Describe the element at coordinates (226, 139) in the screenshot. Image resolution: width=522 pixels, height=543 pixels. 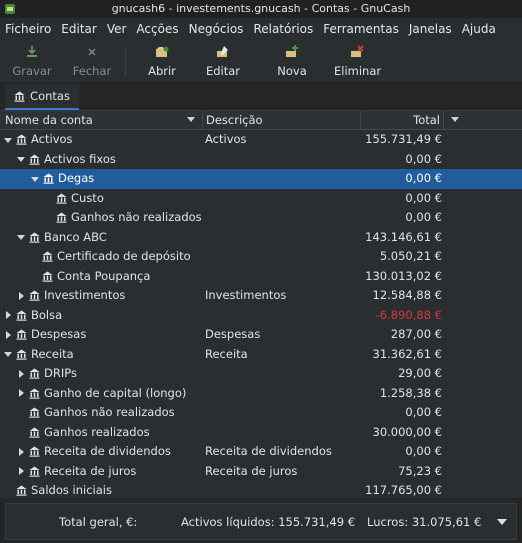
I see `account-description: Activos` at that location.